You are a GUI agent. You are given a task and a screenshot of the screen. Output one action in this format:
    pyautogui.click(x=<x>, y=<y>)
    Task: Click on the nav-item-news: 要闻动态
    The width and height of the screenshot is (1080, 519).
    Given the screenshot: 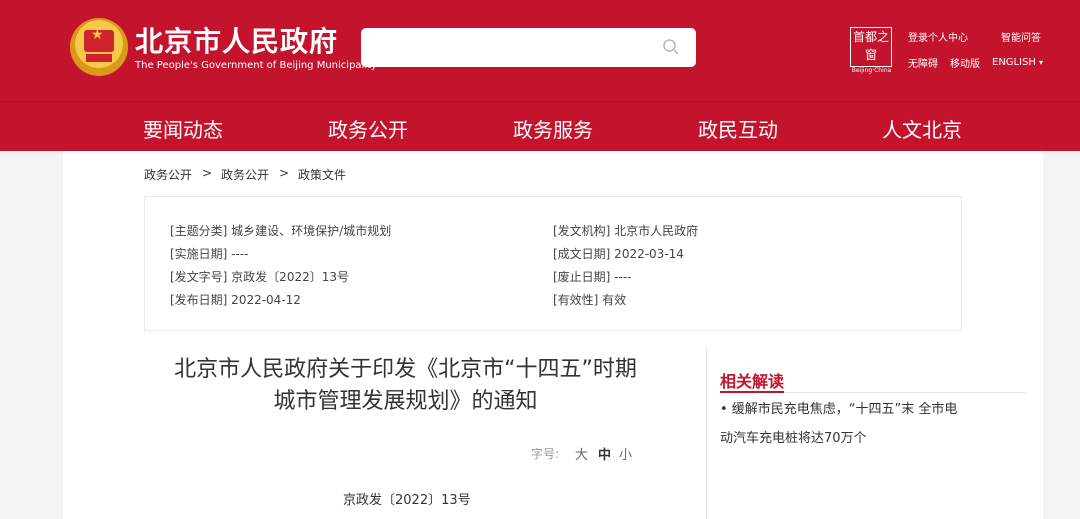 What is the action you would take?
    pyautogui.click(x=183, y=128)
    